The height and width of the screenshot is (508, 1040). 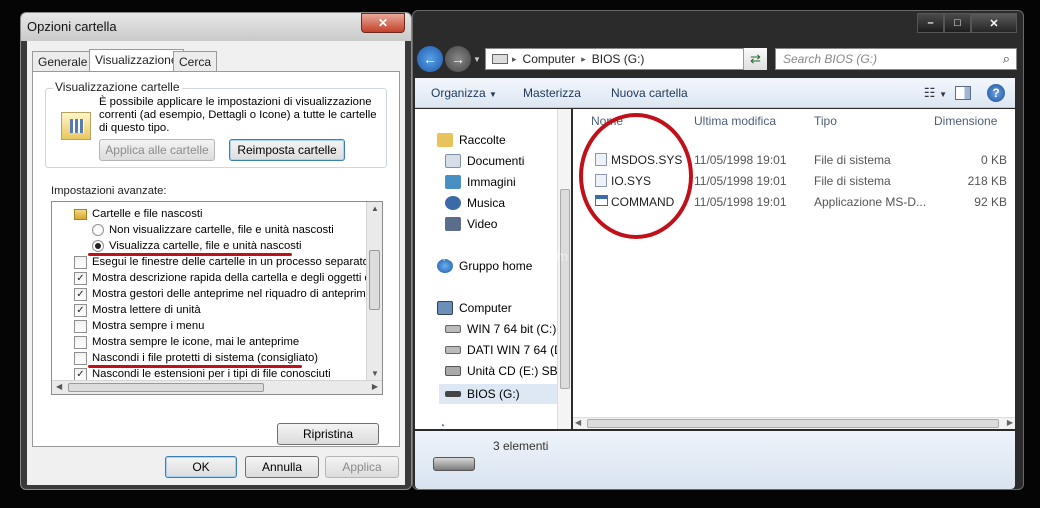 What do you see at coordinates (375, 208) in the screenshot?
I see `scroll-up-icon: ▲` at bounding box center [375, 208].